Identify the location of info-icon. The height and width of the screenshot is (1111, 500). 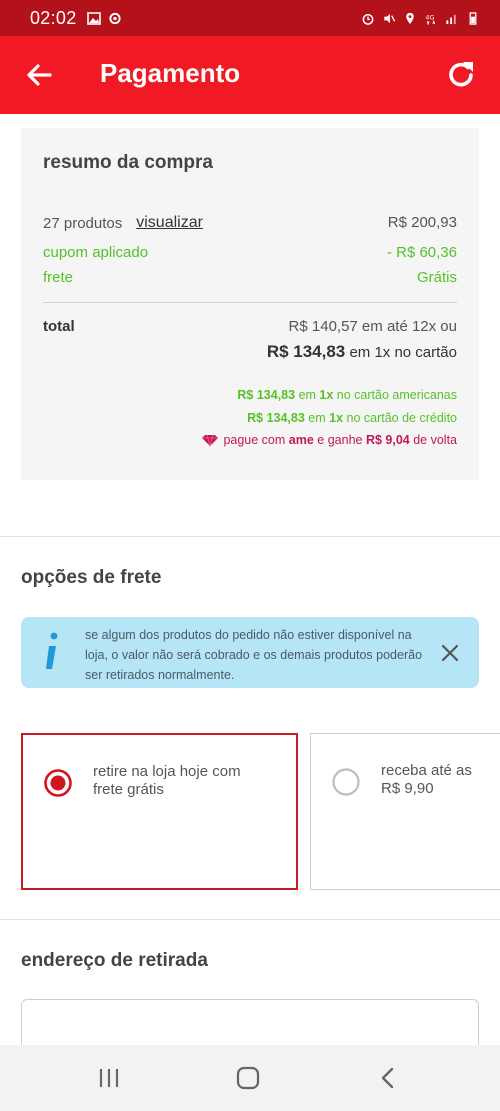
(52, 650).